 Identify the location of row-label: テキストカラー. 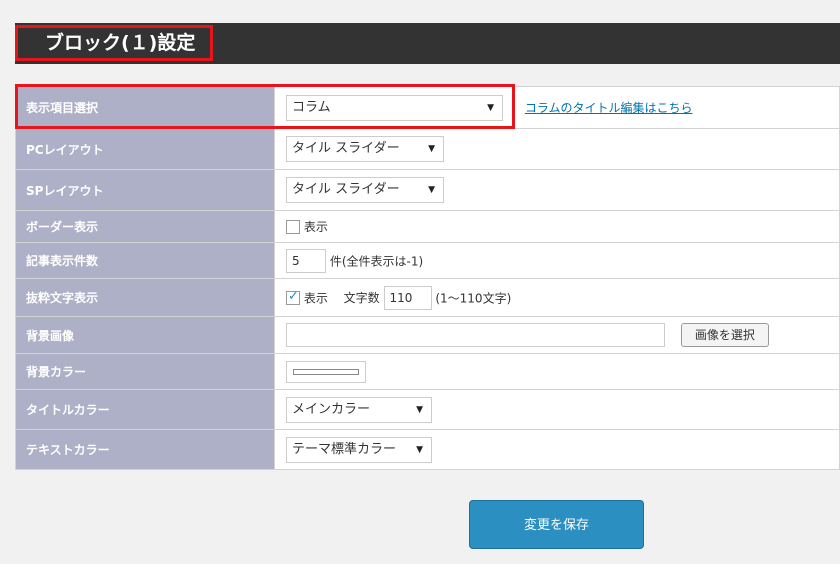
(145, 449).